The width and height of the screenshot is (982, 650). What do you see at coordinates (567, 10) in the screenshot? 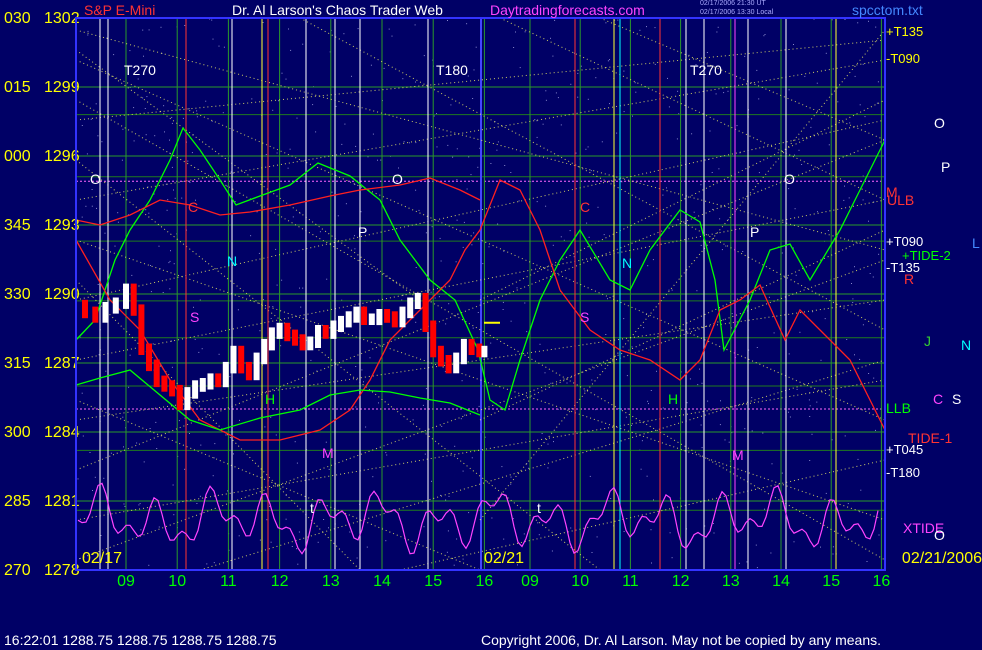
I see `website-link: Daytradingforecasts.com` at bounding box center [567, 10].